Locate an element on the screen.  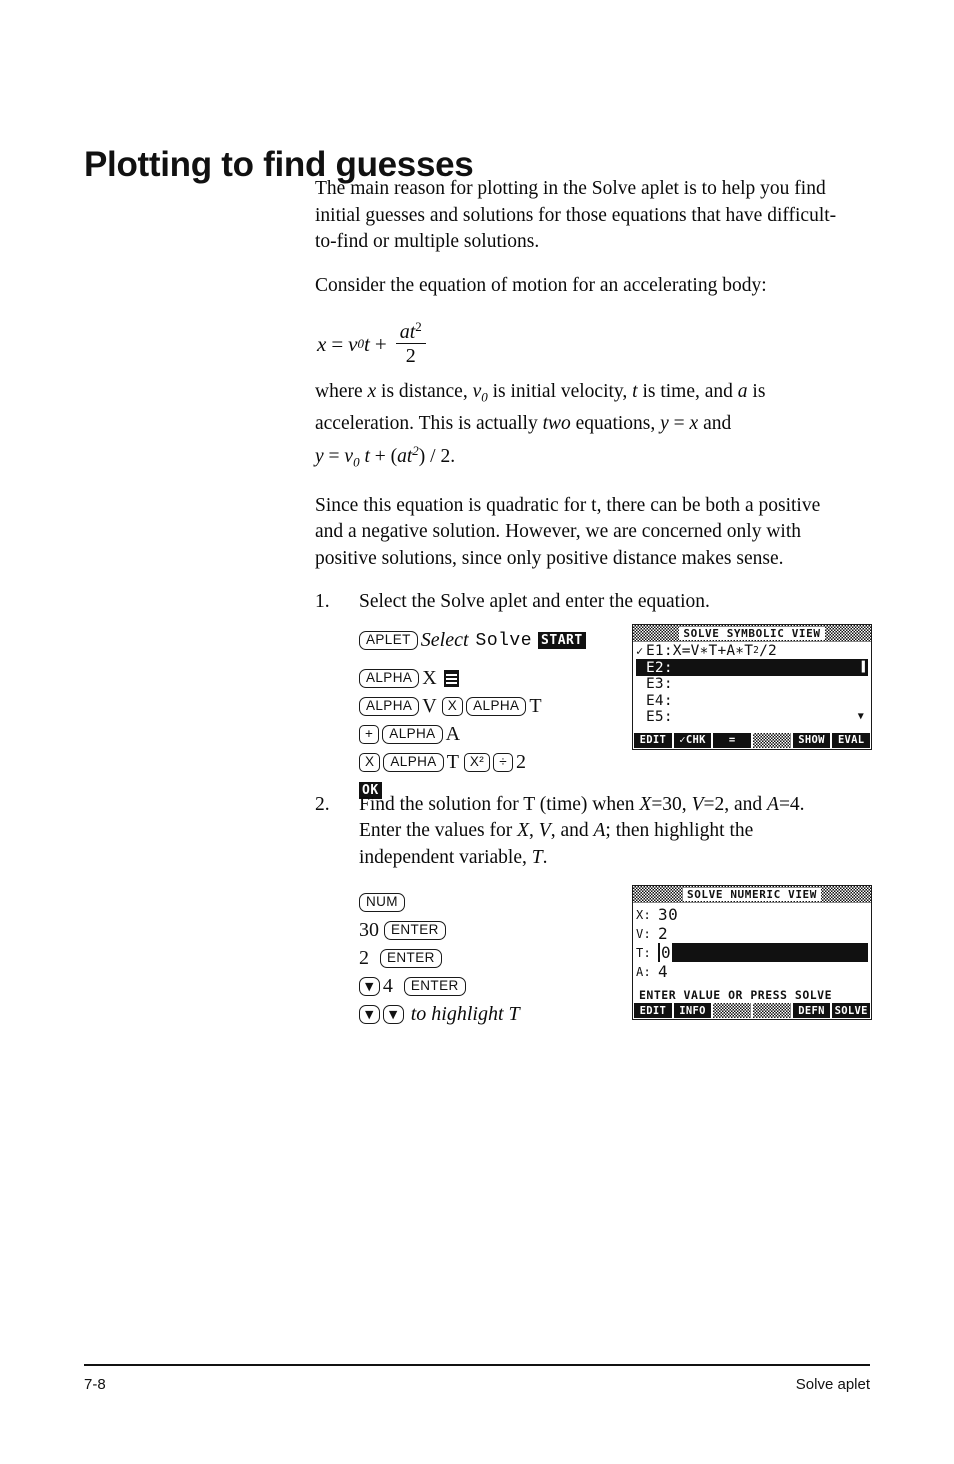
lcd-row-e5: E5: ▼ is located at coordinates (752, 717).